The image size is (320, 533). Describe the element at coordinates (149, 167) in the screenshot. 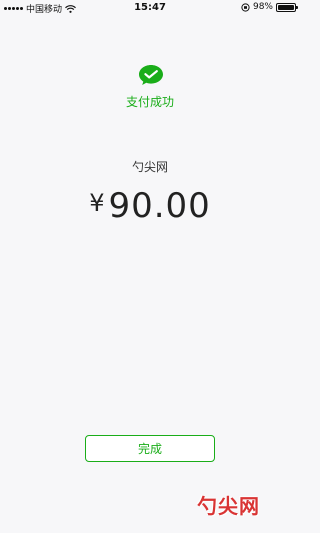

I see `merchant-name: 勺尖网` at that location.